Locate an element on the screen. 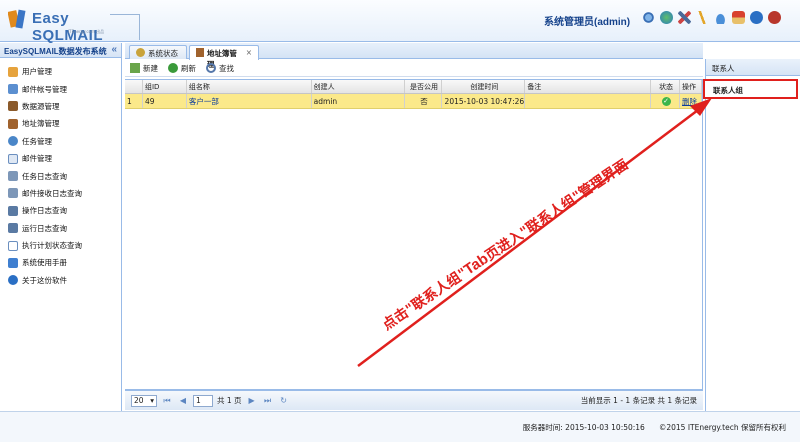  sidebar-item-mail-accounts: 邮件帐号管理 is located at coordinates (60, 88).